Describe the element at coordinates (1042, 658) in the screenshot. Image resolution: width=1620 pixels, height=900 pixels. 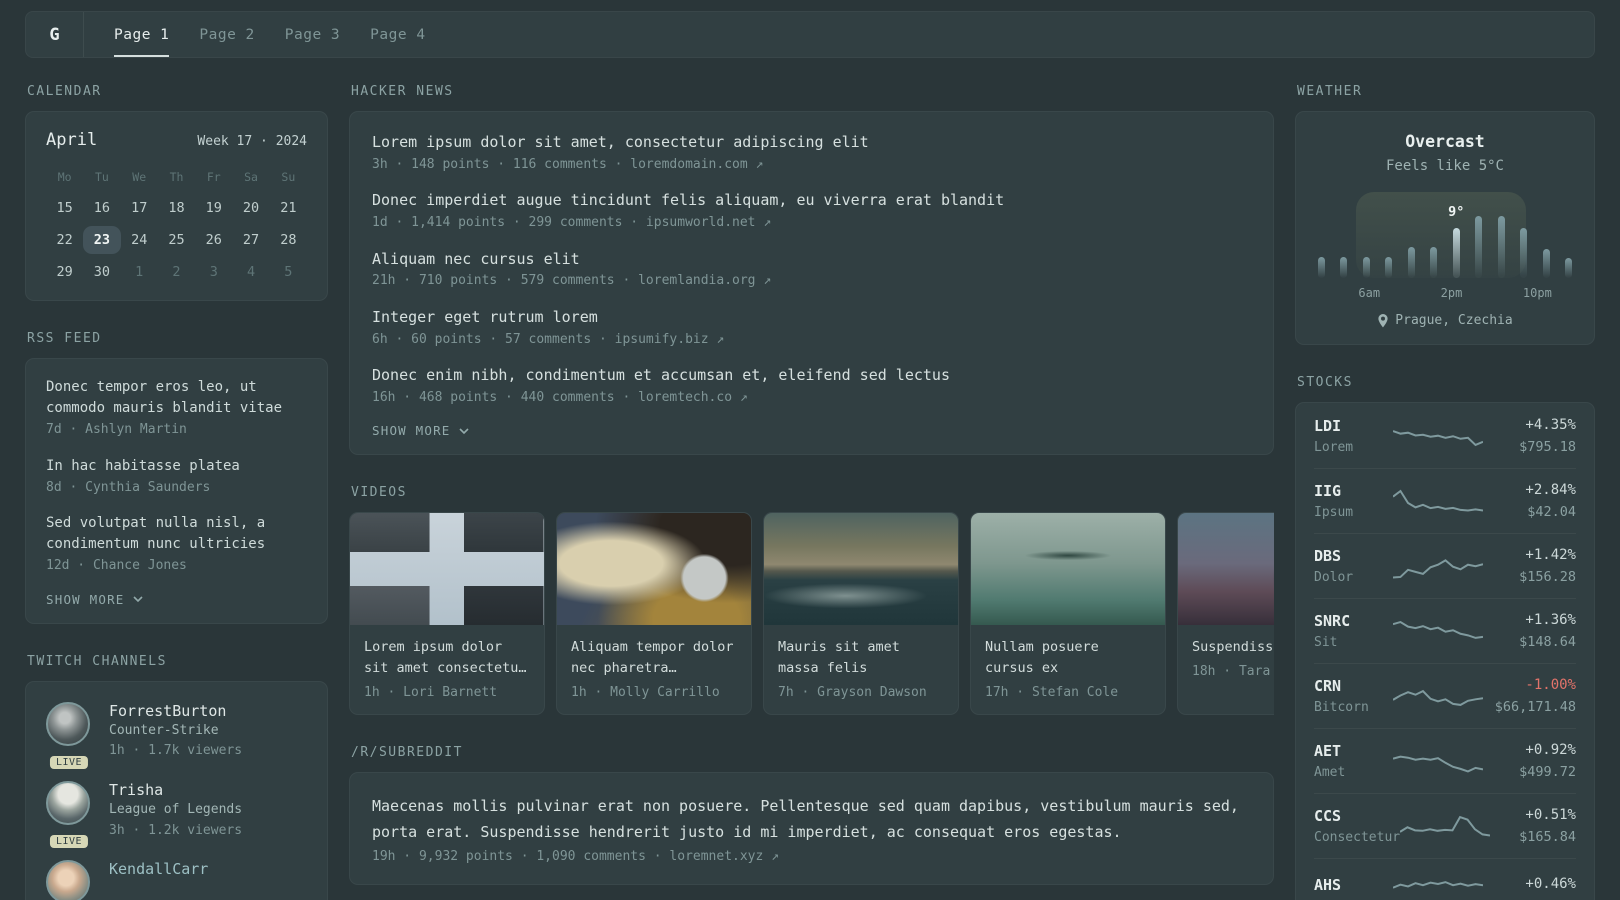
I see `video-title: Nullam posuere cursus ex` at that location.